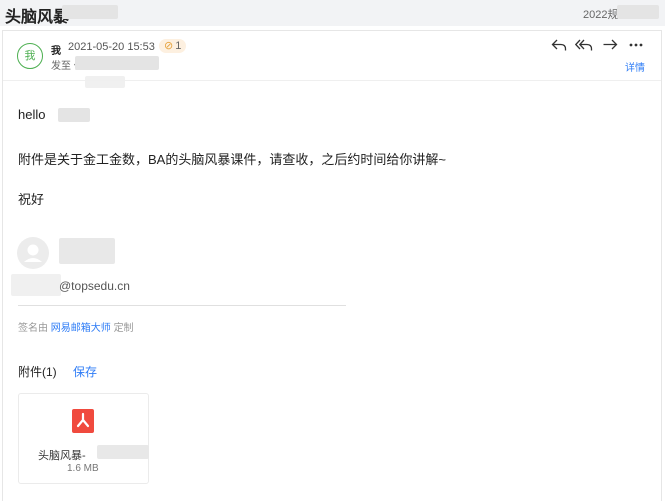 The width and height of the screenshot is (665, 501). What do you see at coordinates (85, 371) in the screenshot?
I see `save-attachments-button: 保存` at bounding box center [85, 371].